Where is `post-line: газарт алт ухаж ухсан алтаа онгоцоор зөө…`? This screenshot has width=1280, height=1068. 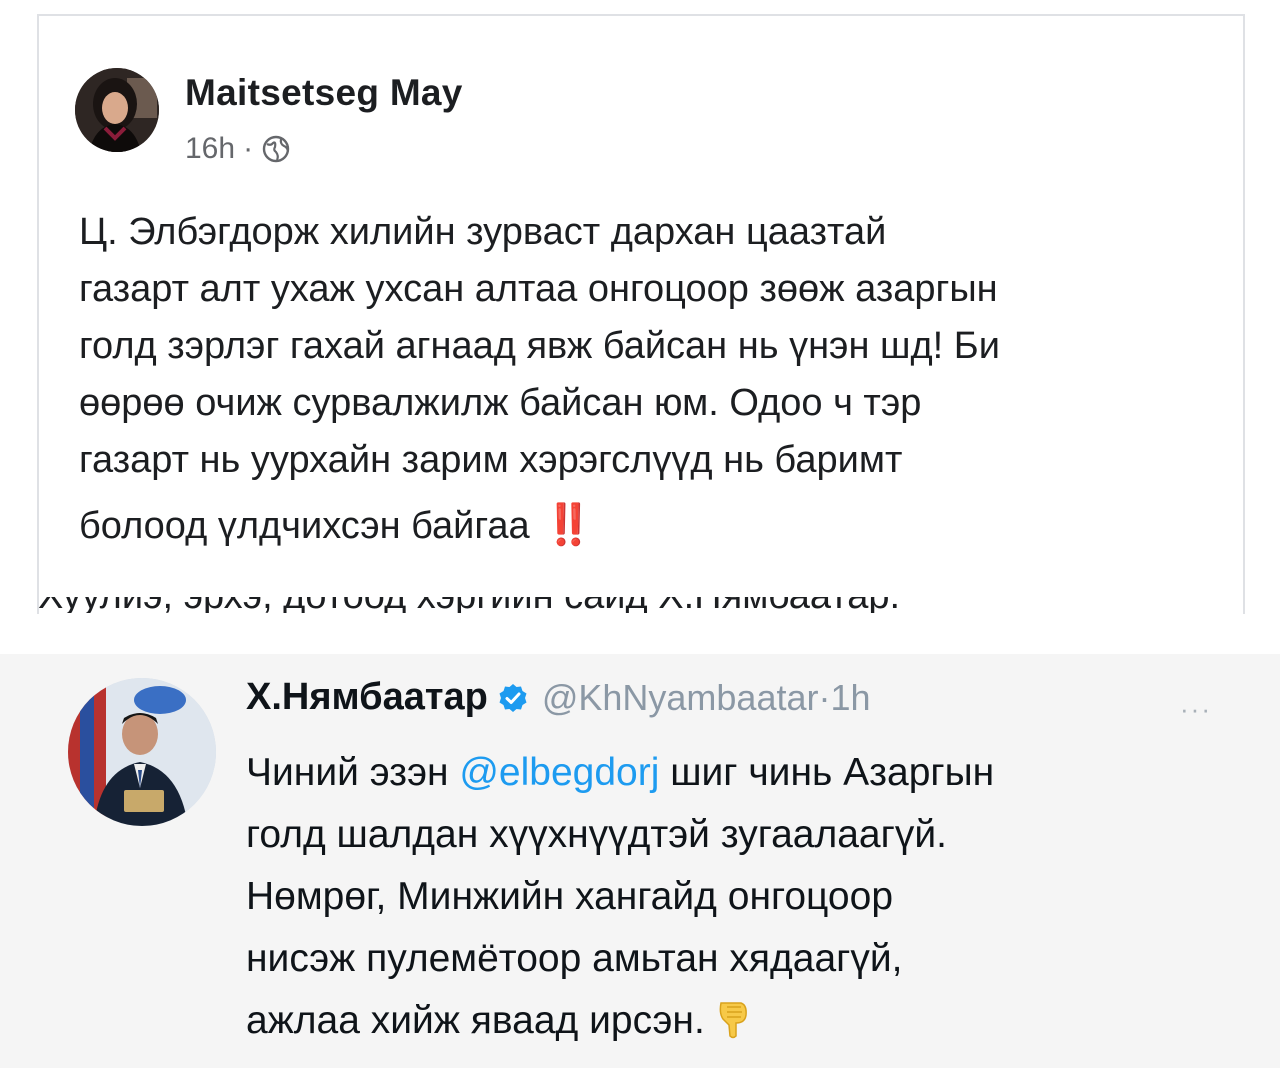 post-line: газарт алт ухаж ухсан алтаа онгоцоор зөө… is located at coordinates (538, 289).